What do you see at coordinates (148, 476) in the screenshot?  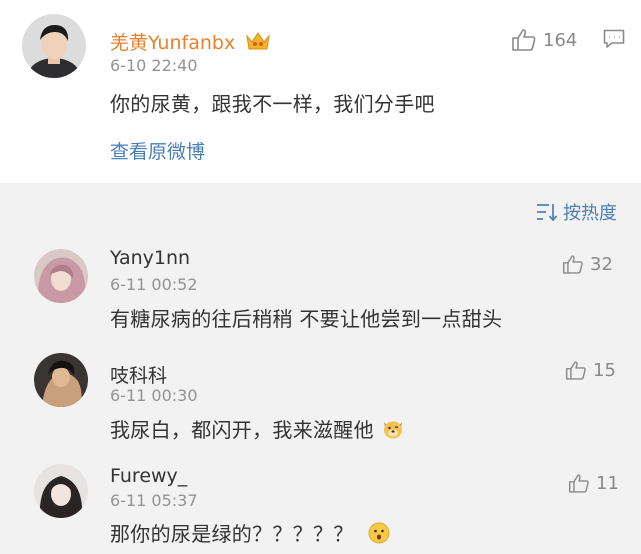 I see `comment-username: Furewy_` at bounding box center [148, 476].